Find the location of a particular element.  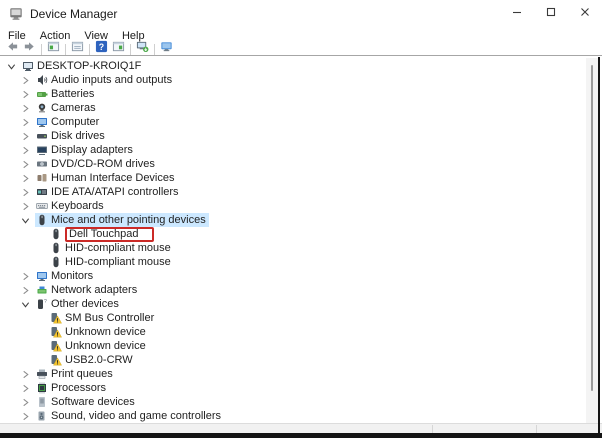

hid-icon is located at coordinates (42, 178).